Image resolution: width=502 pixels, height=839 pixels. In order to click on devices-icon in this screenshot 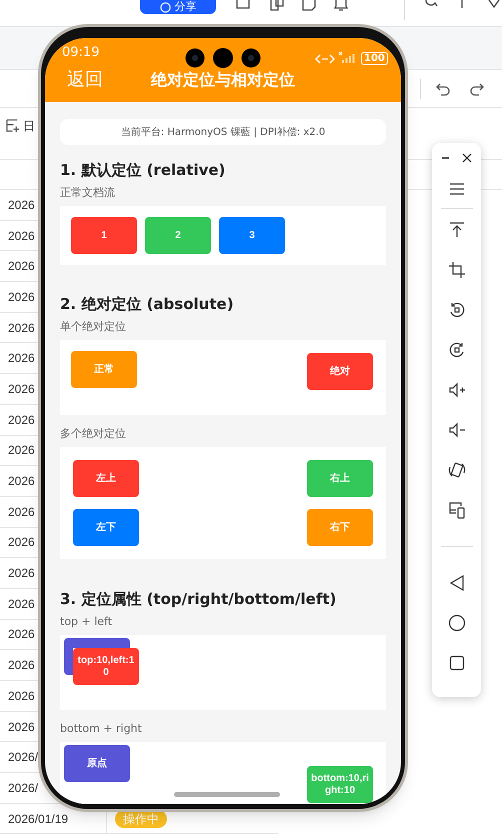, I will do `click(457, 510)`.